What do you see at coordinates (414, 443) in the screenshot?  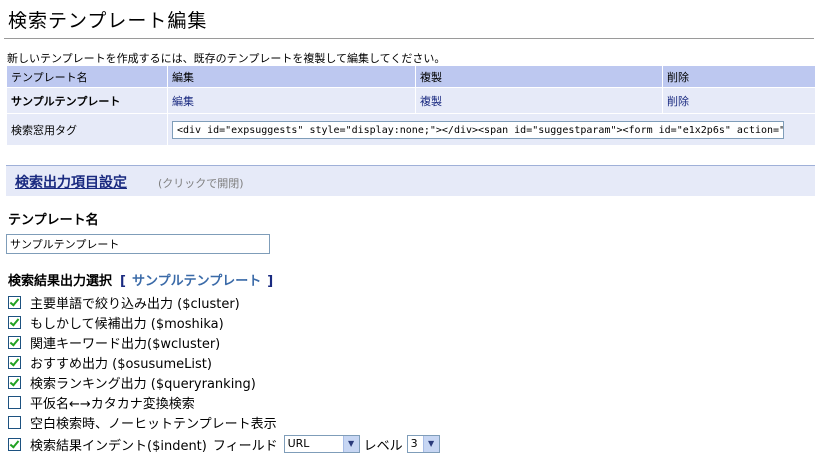 I see `level-select-value: 3` at bounding box center [414, 443].